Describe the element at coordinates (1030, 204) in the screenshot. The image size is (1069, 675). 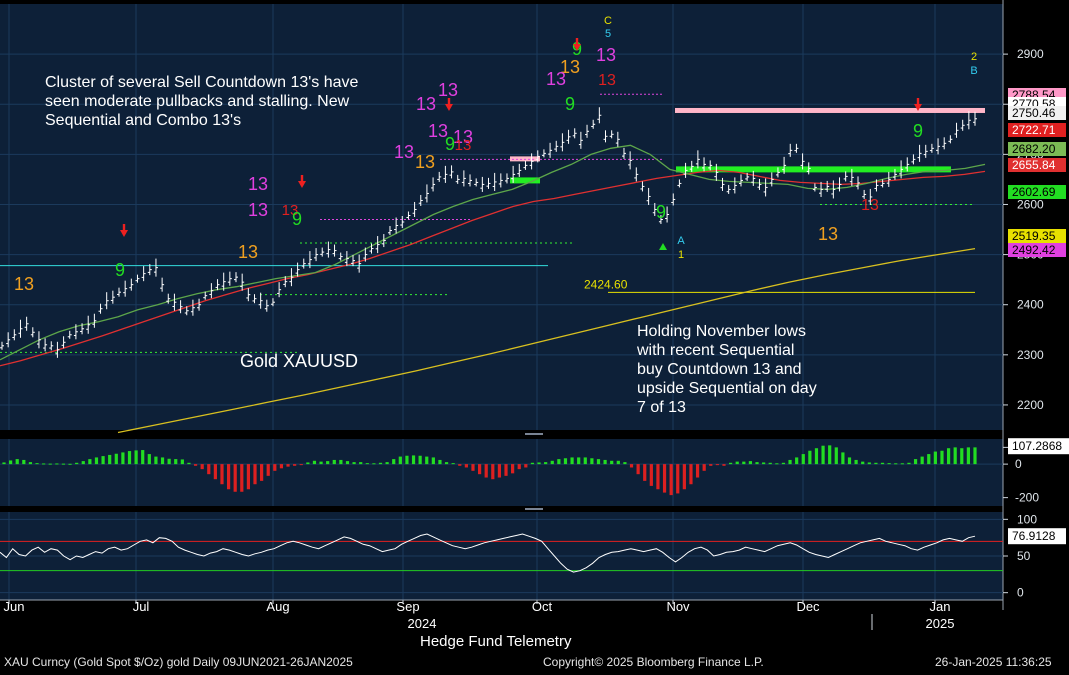
I see `price-tick-label: 2600` at that location.